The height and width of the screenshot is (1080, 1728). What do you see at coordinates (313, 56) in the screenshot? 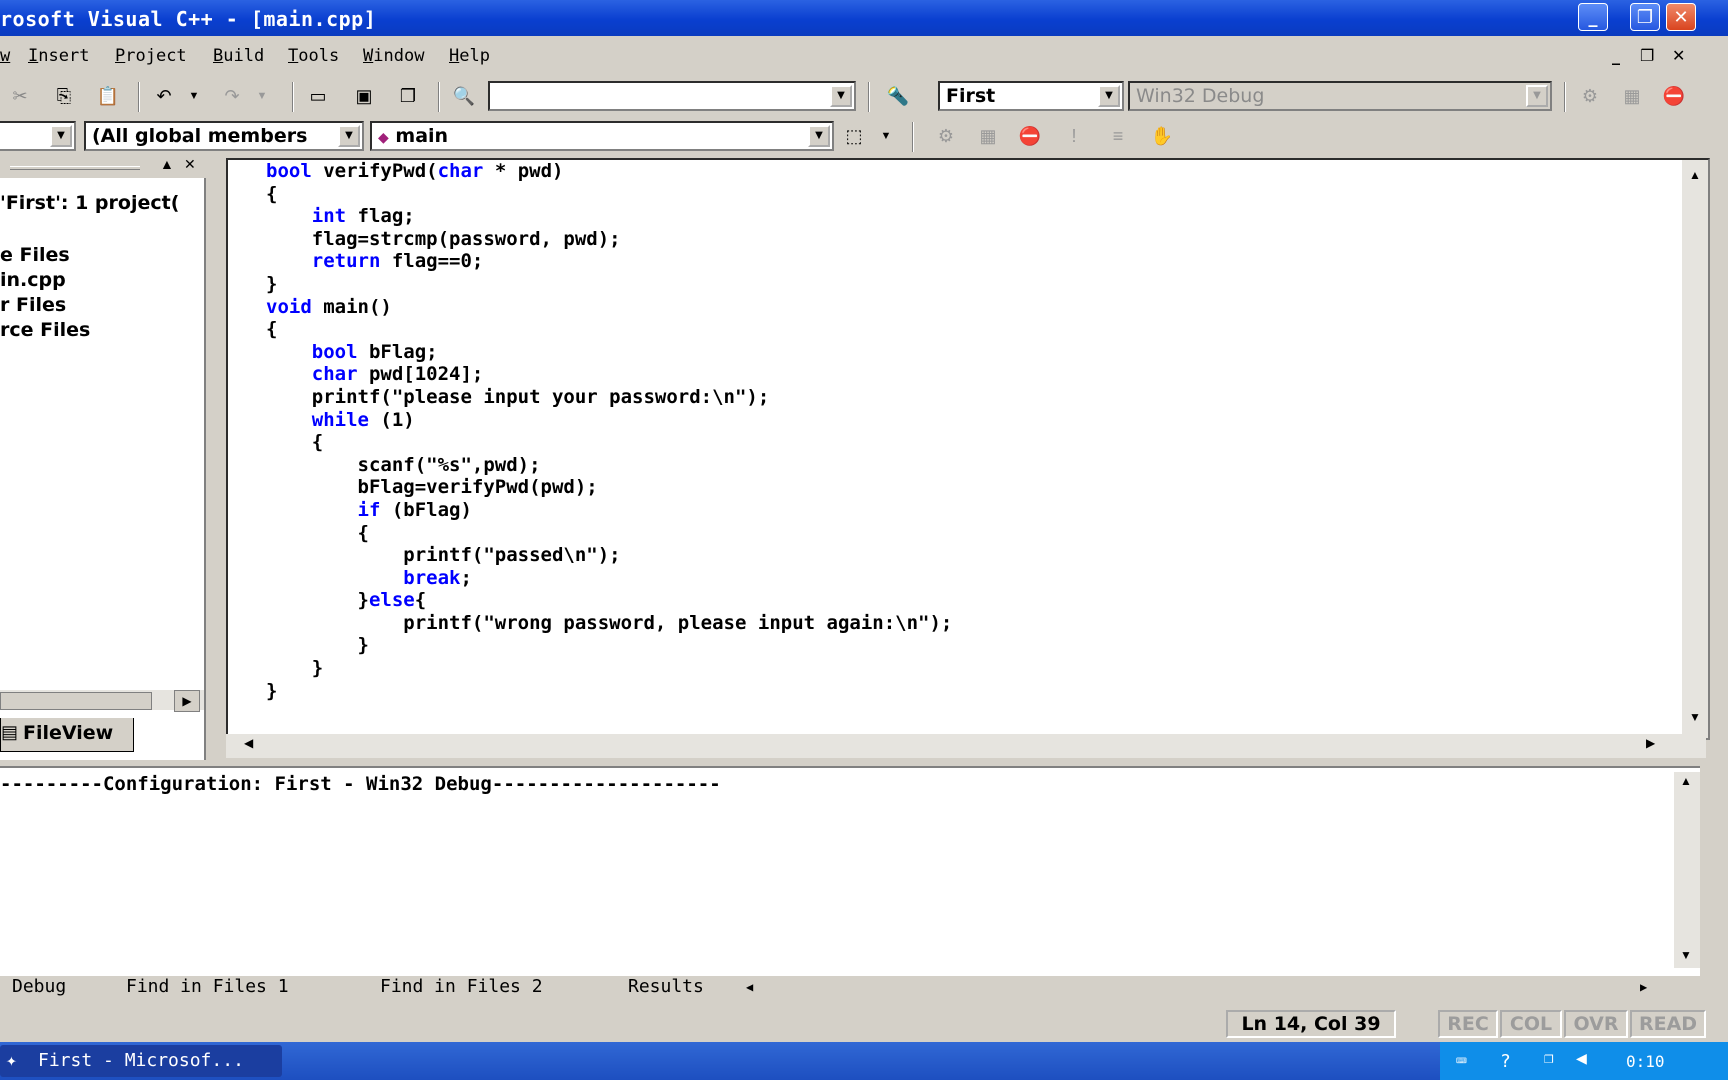
I see `menu-tools: Tools` at bounding box center [313, 56].